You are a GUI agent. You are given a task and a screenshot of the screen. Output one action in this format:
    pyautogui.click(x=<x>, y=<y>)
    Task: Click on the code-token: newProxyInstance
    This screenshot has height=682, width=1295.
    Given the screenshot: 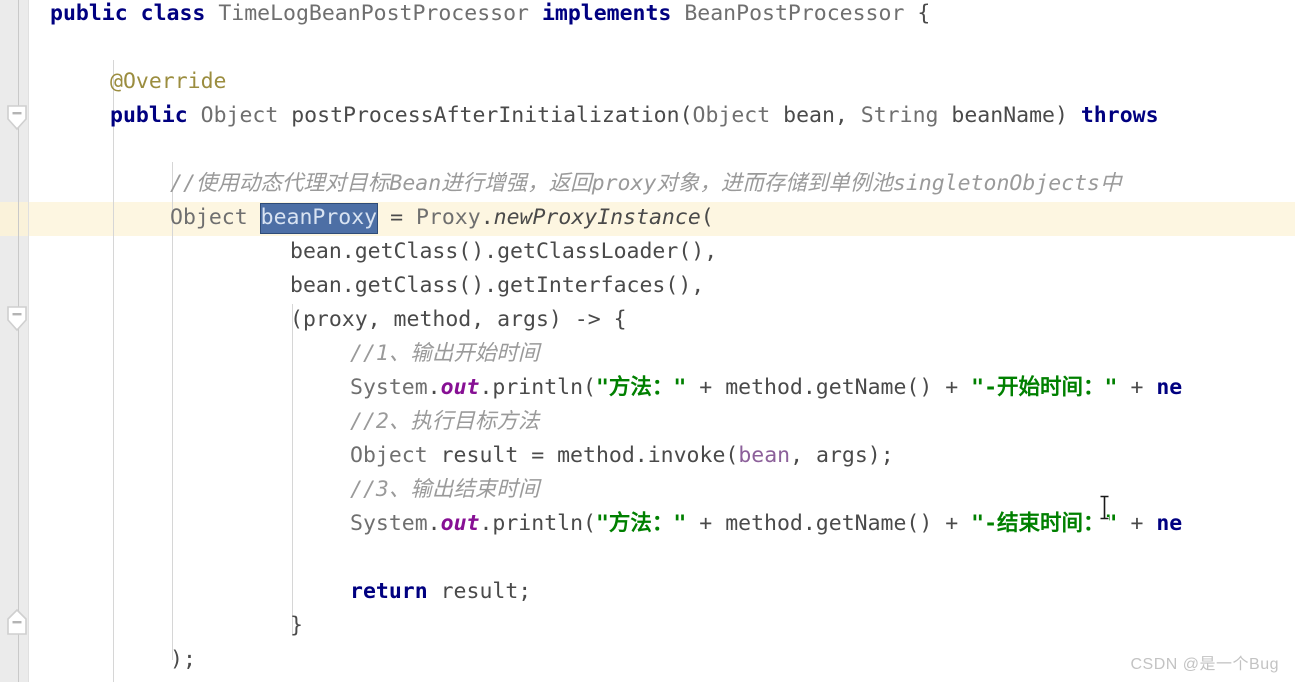 What is the action you would take?
    pyautogui.click(x=597, y=217)
    